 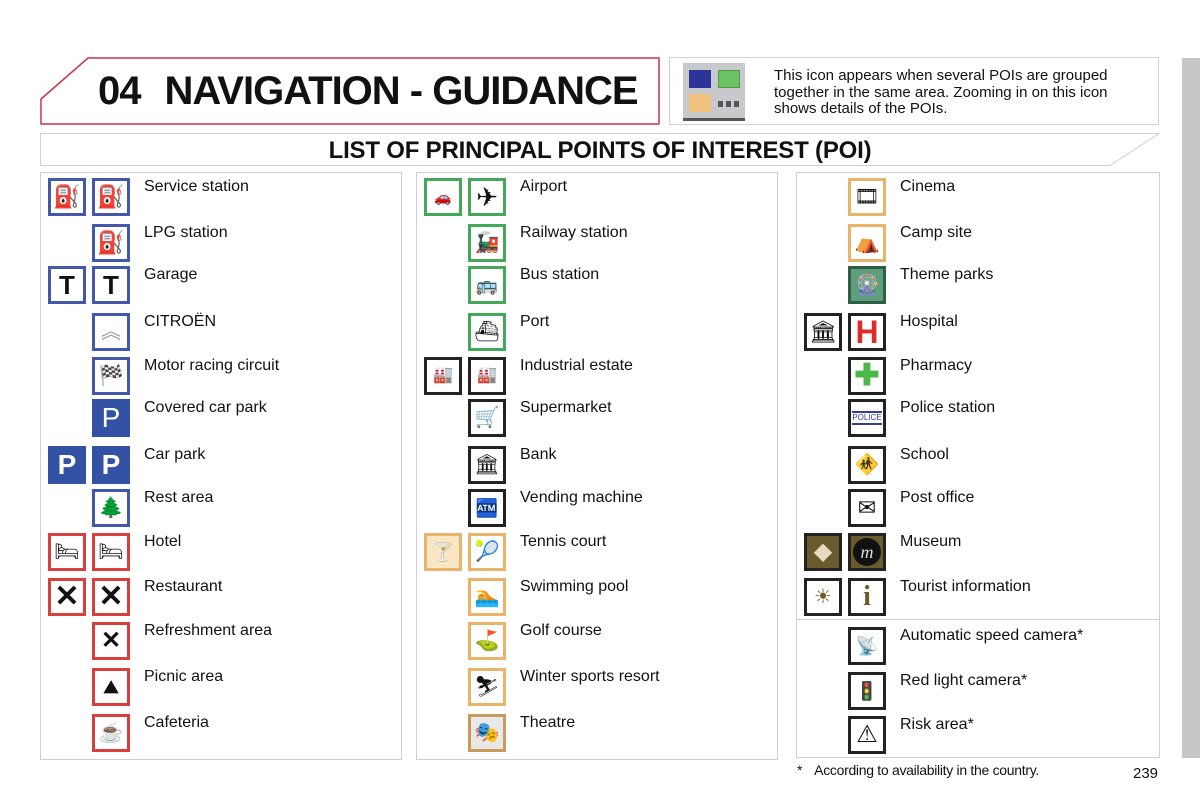 What do you see at coordinates (221, 330) in the screenshot?
I see `poi-row-citroen: ︽ CITROËN` at bounding box center [221, 330].